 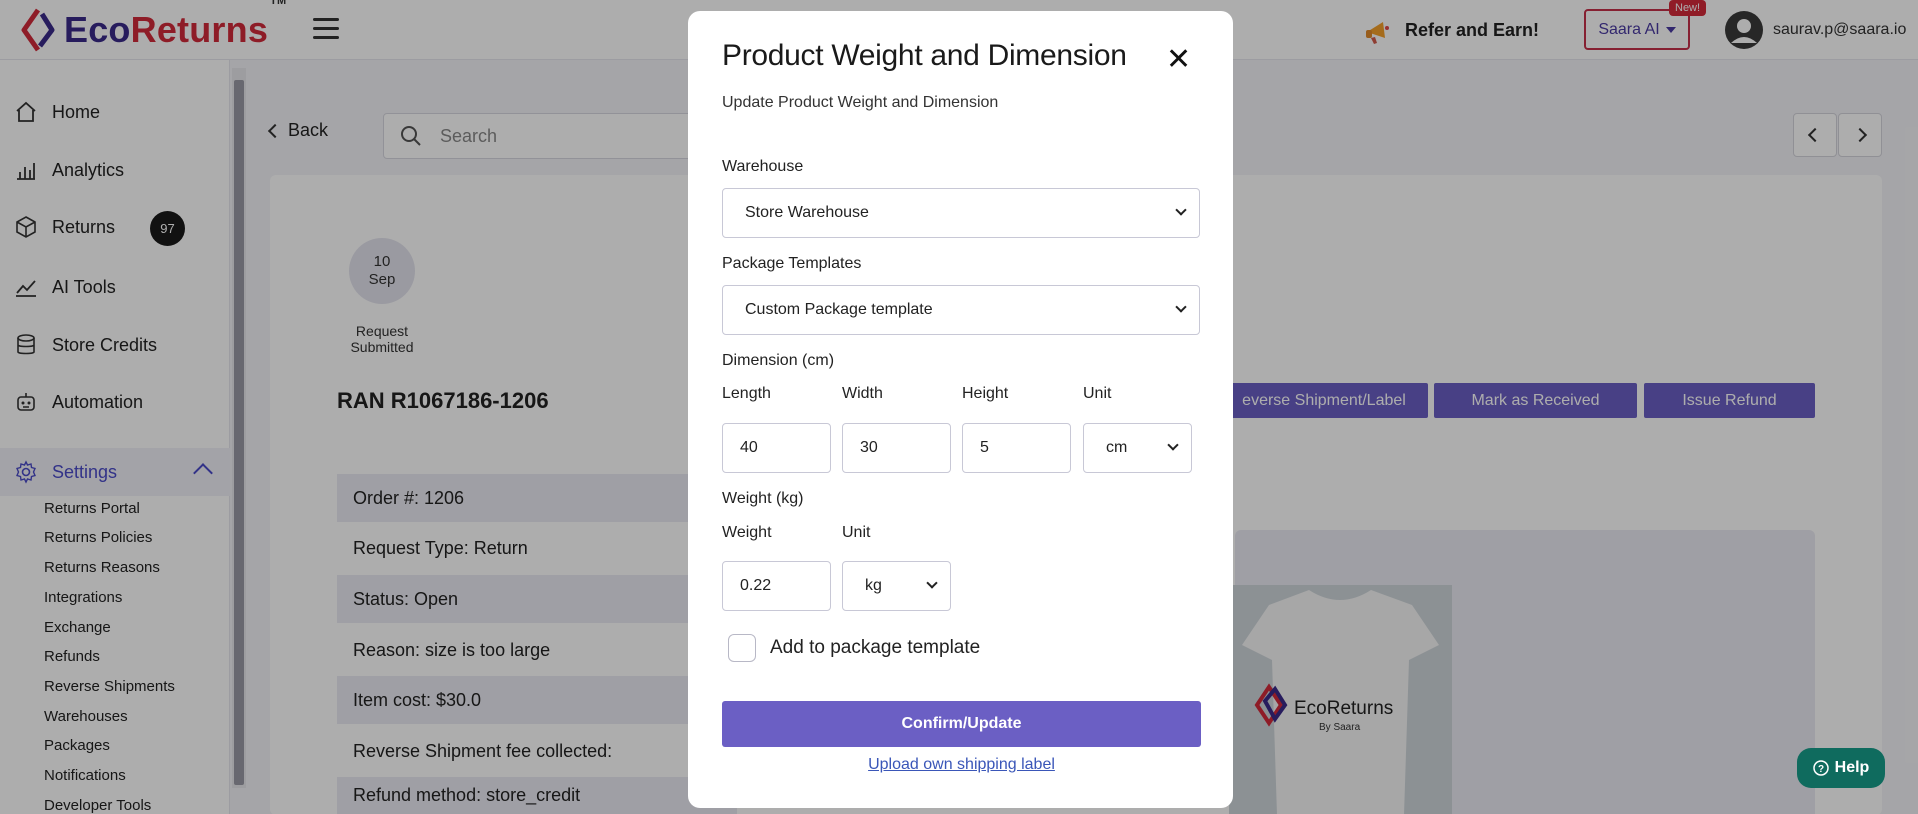 What do you see at coordinates (961, 765) in the screenshot?
I see `upload-shipping-label-link: Upload own shipping label` at bounding box center [961, 765].